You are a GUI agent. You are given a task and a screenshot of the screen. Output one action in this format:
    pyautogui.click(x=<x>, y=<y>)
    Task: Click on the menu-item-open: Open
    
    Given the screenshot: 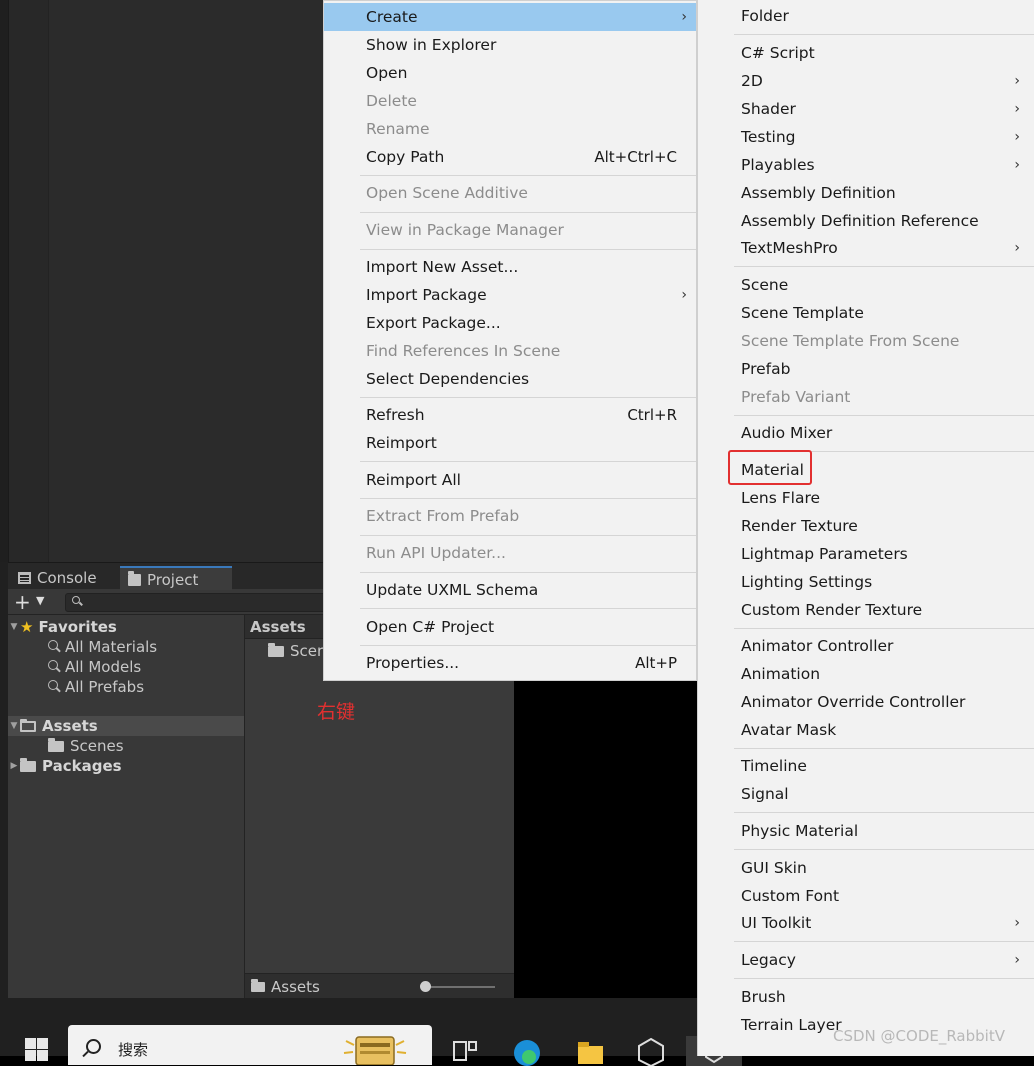 What is the action you would take?
    pyautogui.click(x=510, y=73)
    